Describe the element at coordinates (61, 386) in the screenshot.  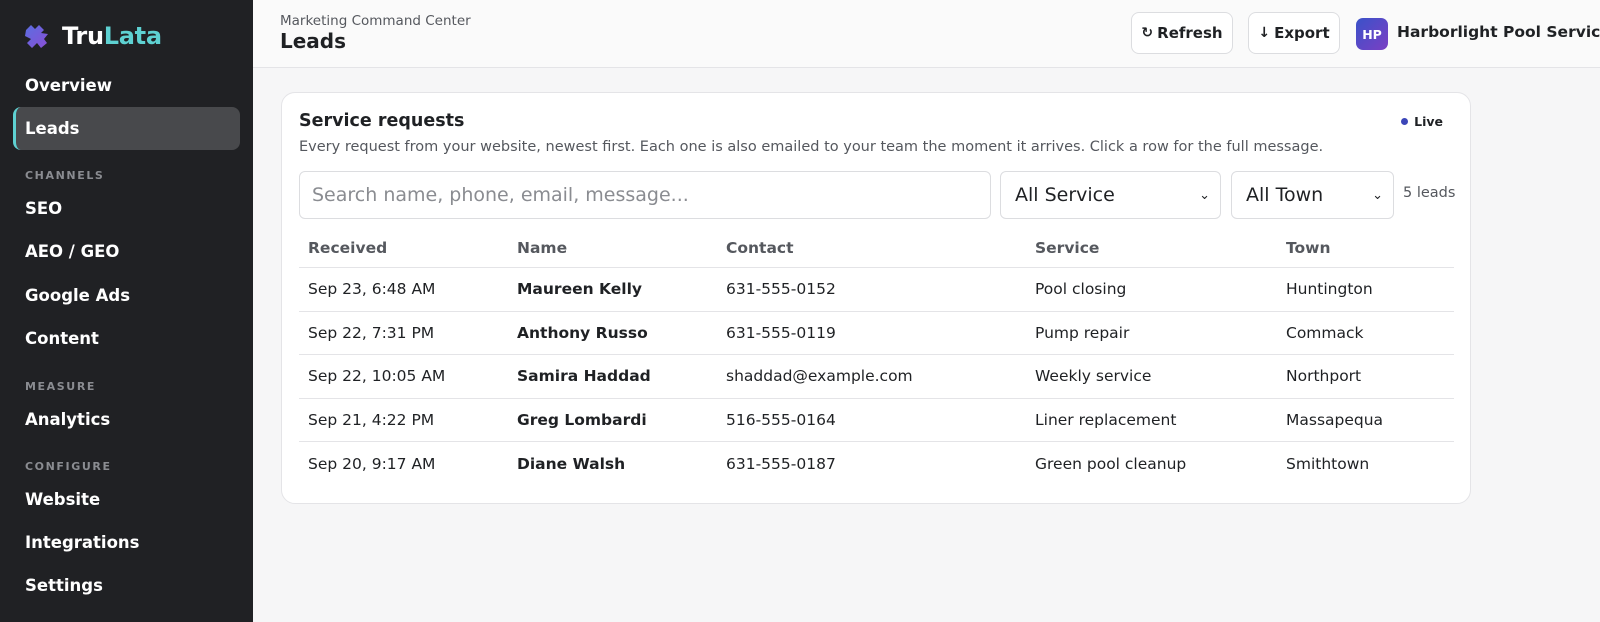
I see `sidebar-section-measure: MEASURE` at that location.